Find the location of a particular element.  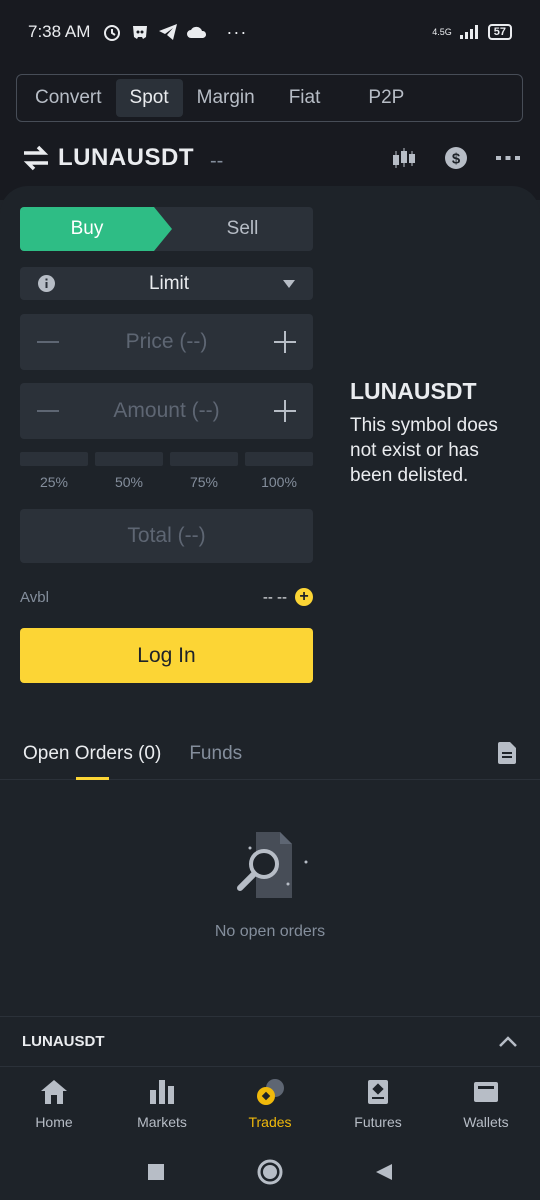

signal-icon is located at coordinates (468, 32).